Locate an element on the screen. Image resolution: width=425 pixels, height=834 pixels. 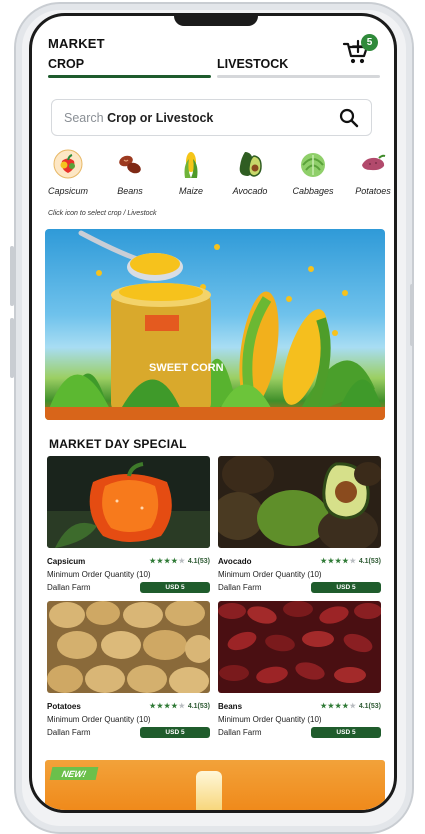
product-name: Potatoes is located at coordinates (64, 706).